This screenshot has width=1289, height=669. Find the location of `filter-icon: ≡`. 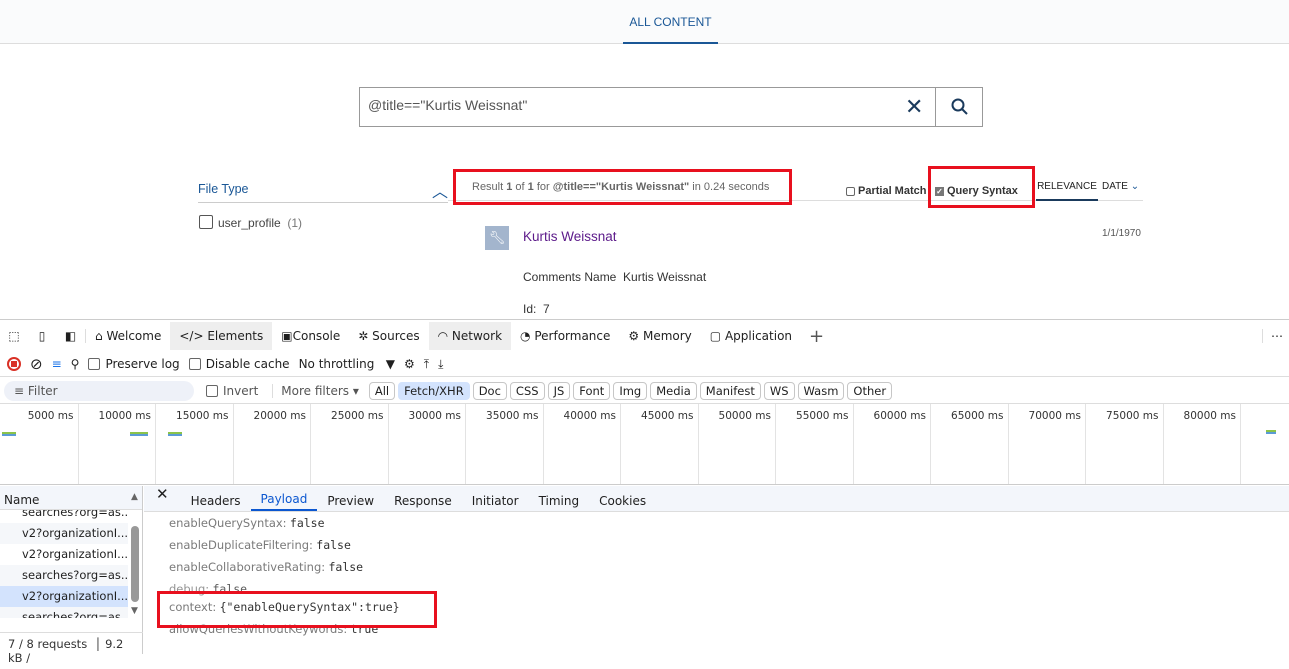

filter-icon: ≡ is located at coordinates (19, 390).